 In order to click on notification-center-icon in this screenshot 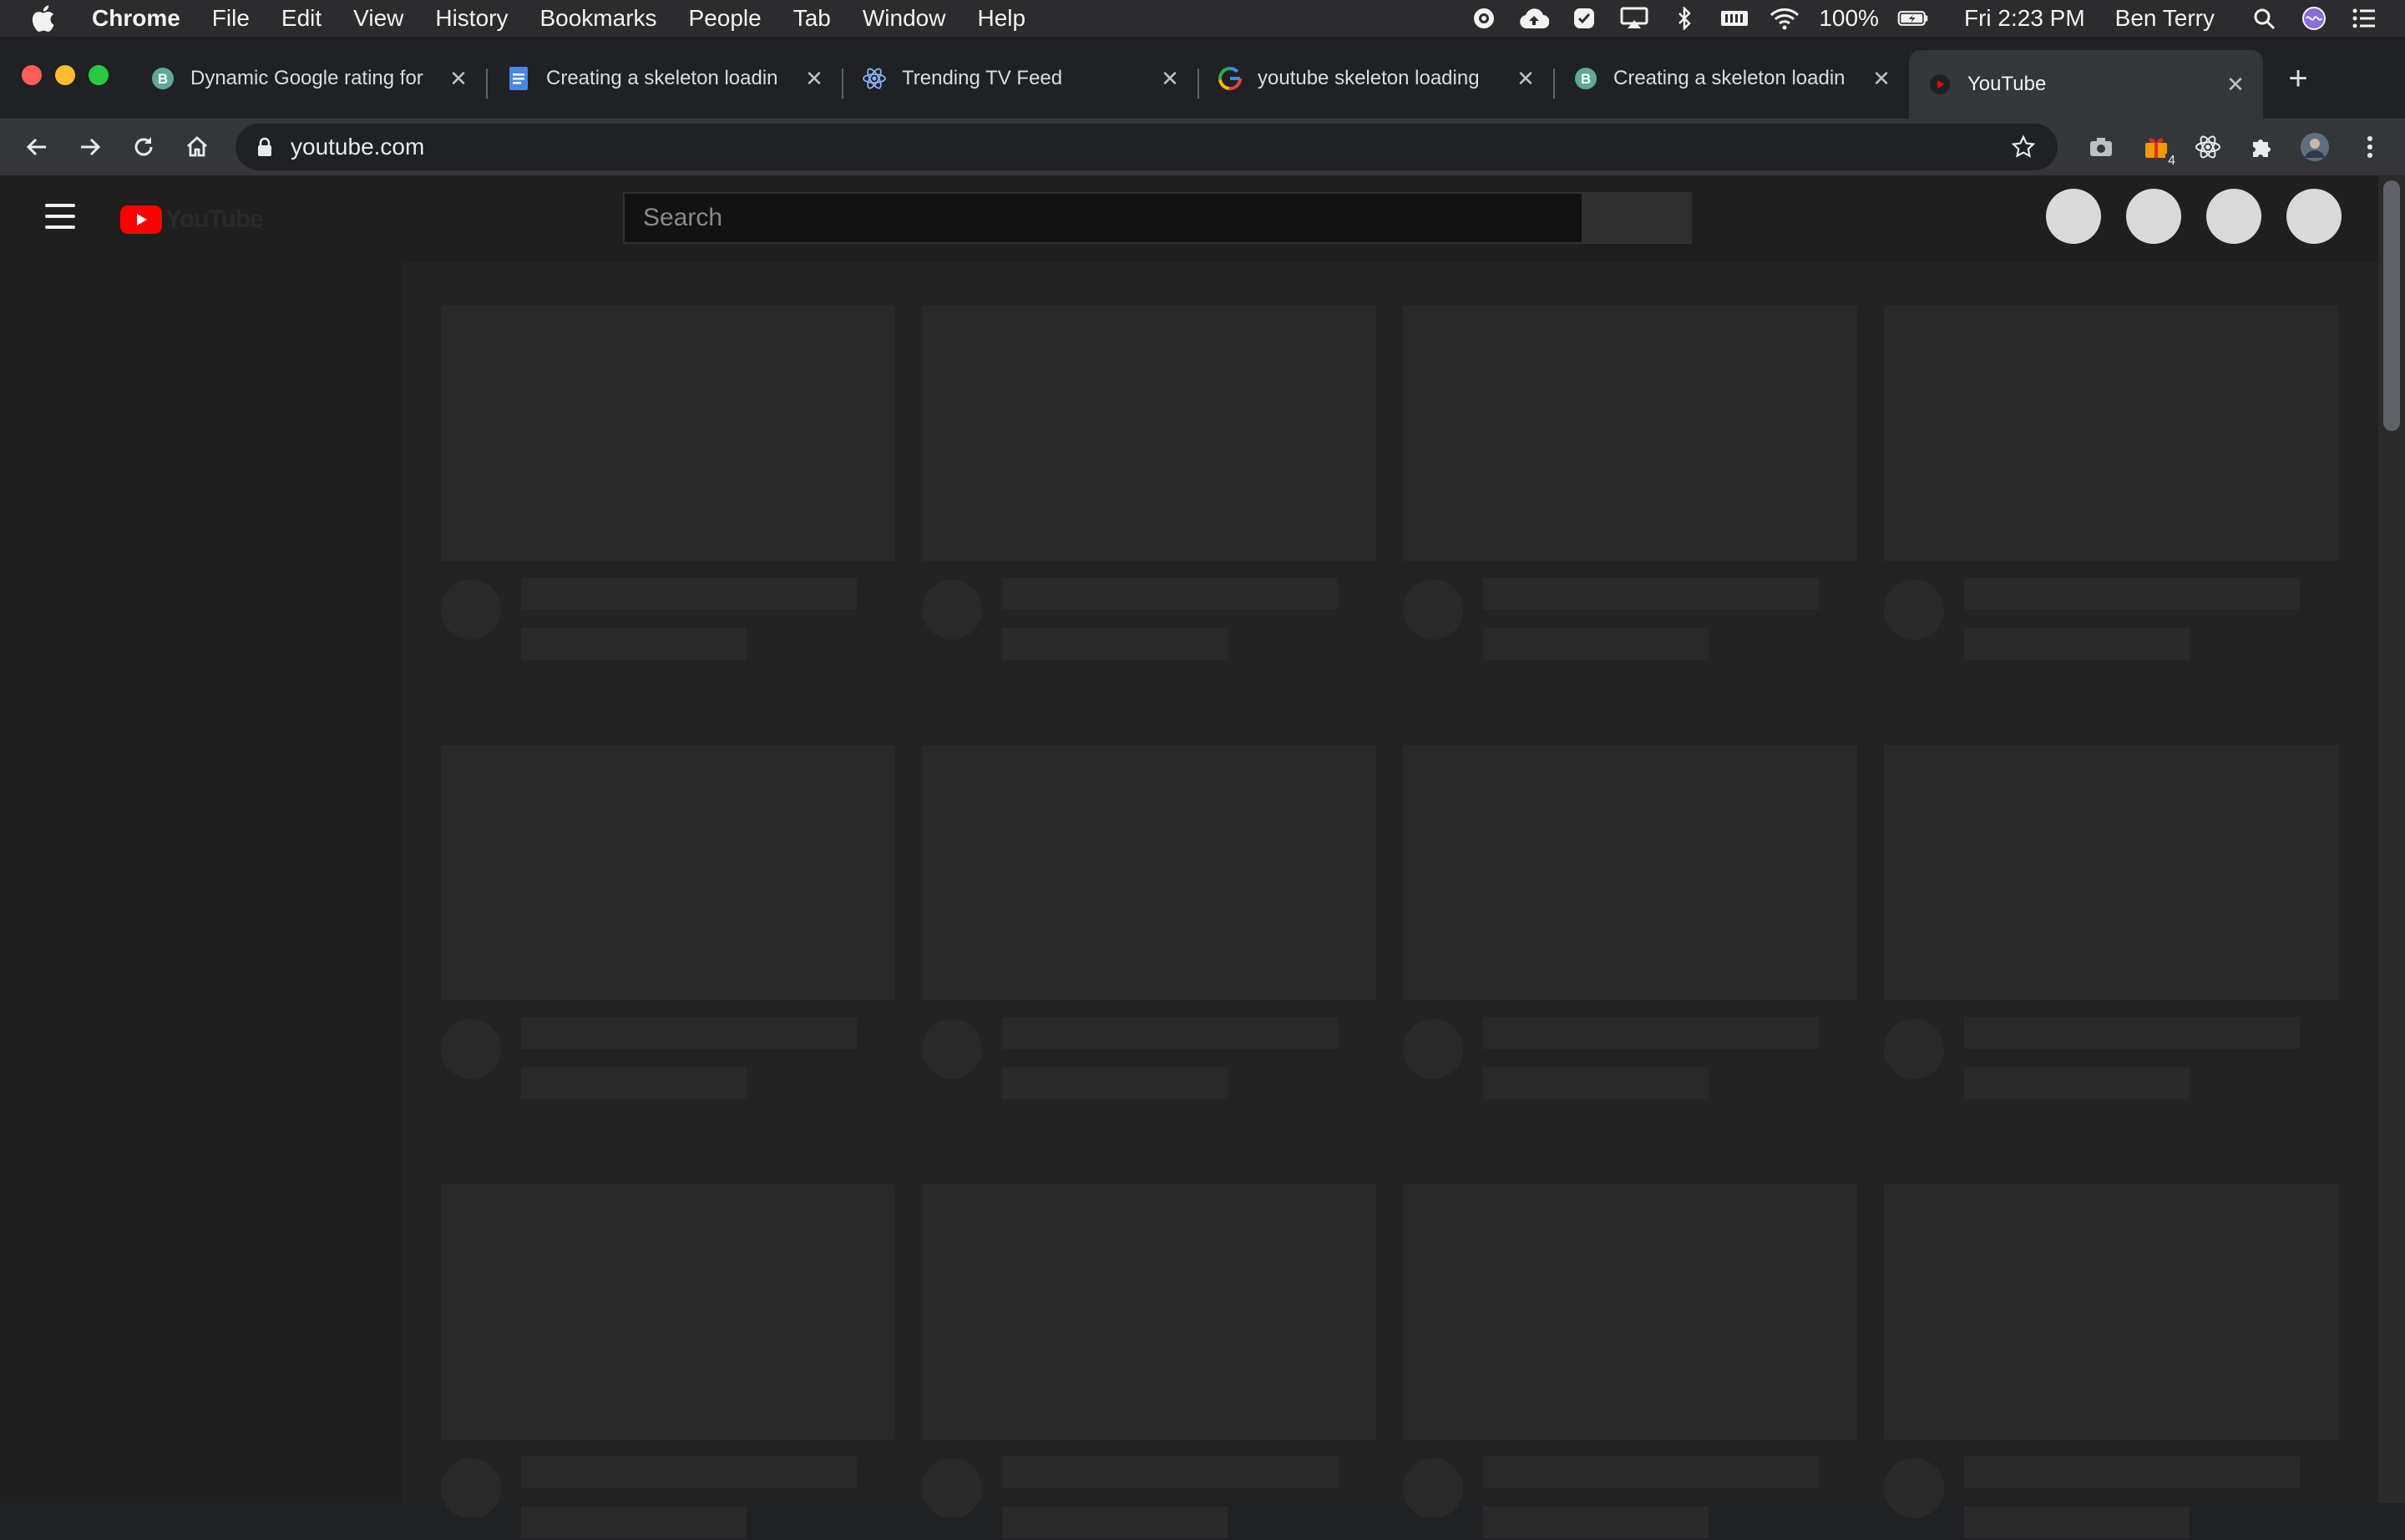, I will do `click(2364, 19)`.